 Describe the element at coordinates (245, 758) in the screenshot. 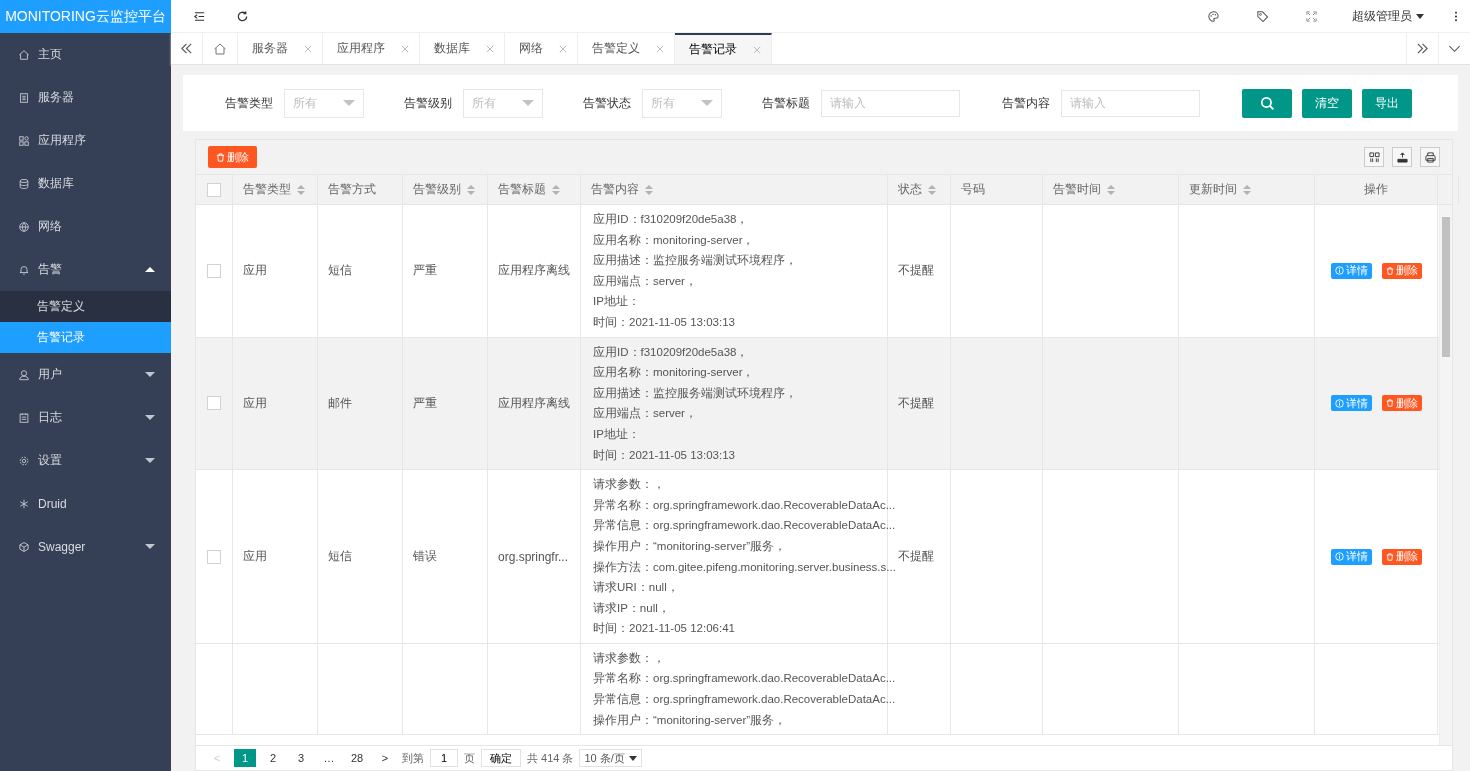

I see `page-button: 1` at that location.